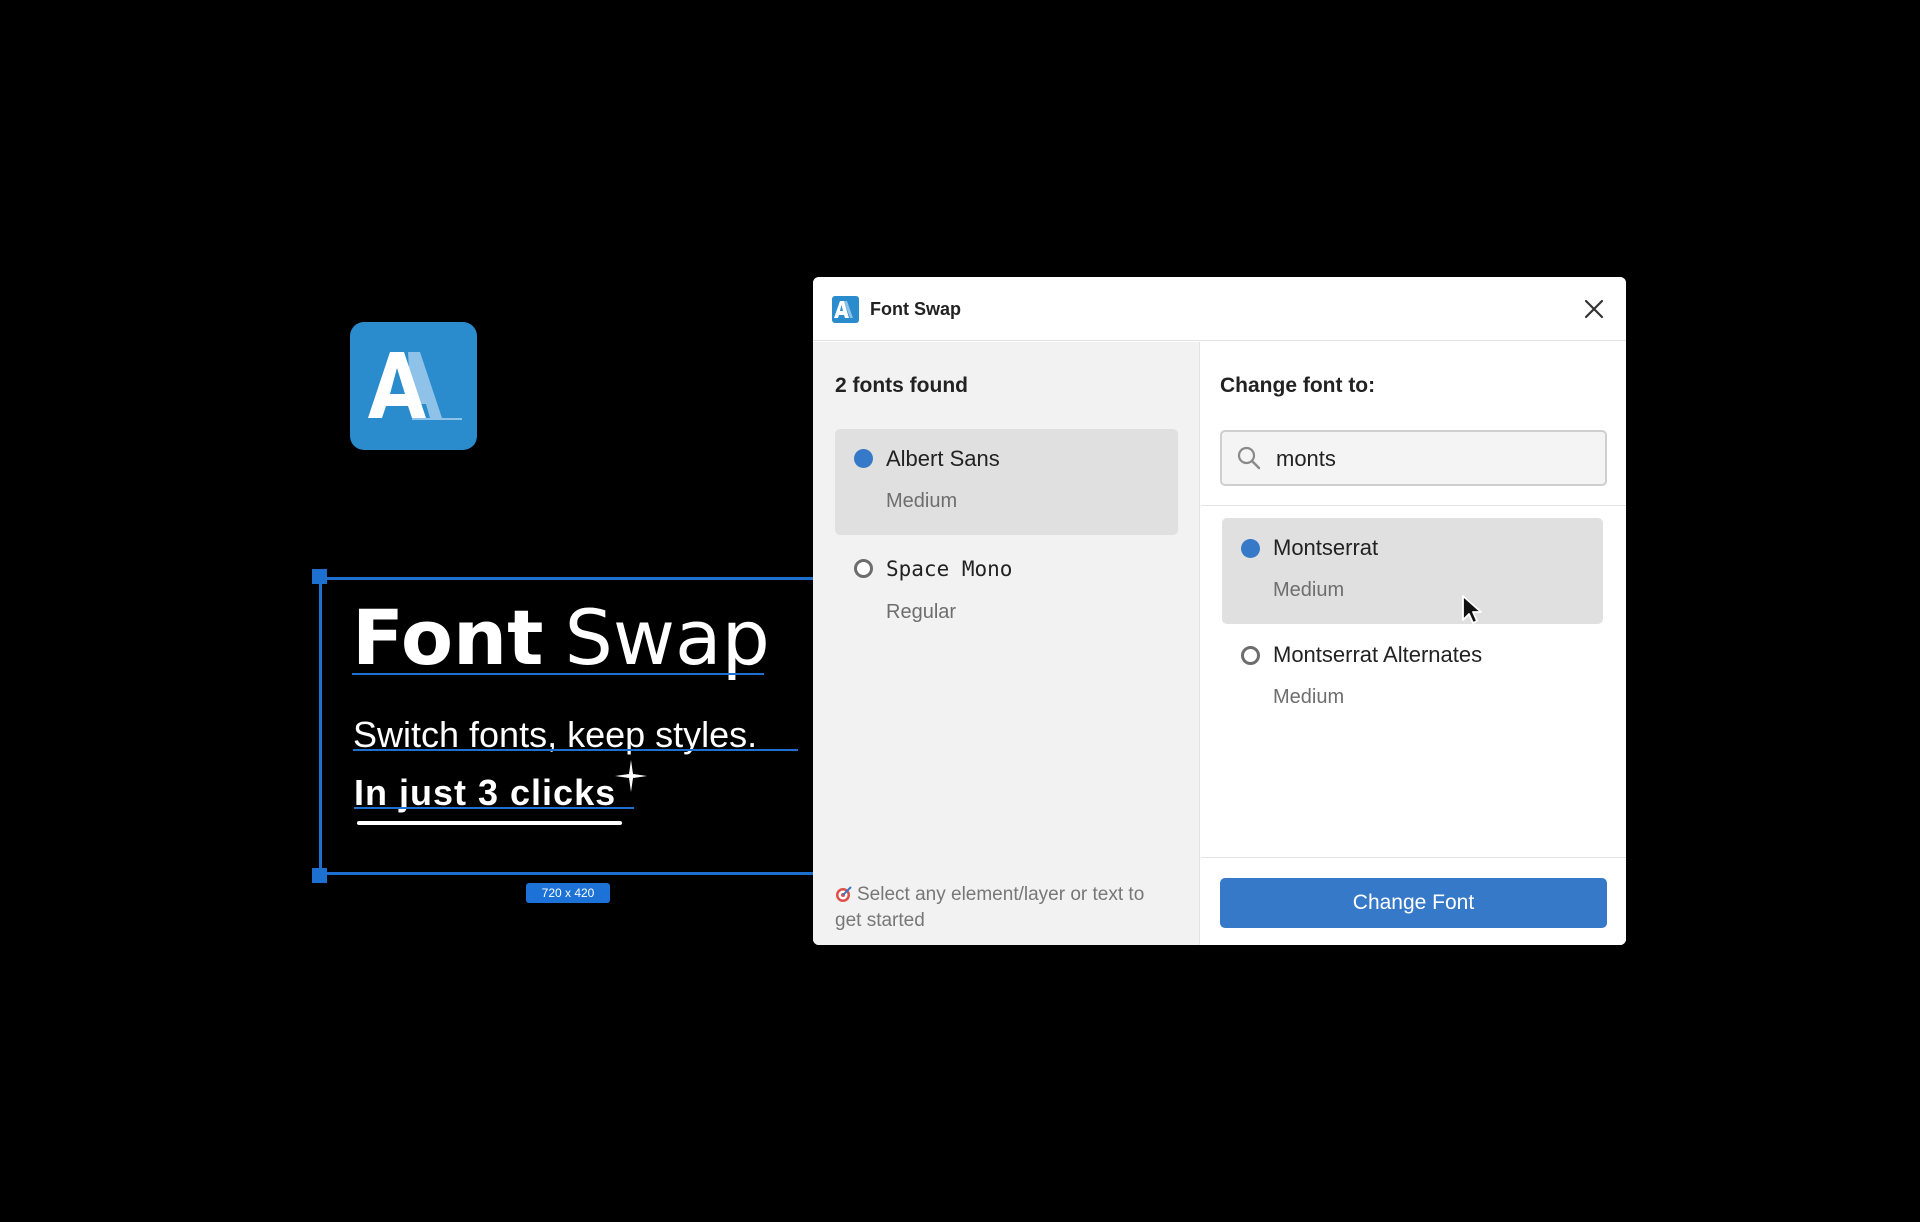 This screenshot has width=1920, height=1222. Describe the element at coordinates (631, 776) in the screenshot. I see `sparkle-icon` at that location.